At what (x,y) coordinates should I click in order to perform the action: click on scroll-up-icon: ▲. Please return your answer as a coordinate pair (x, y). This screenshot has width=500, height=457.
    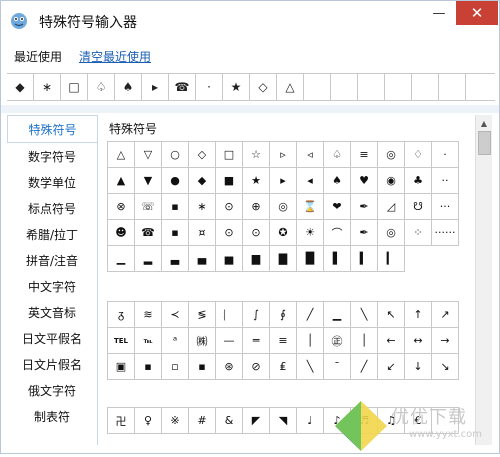
    Looking at the image, I should click on (484, 123).